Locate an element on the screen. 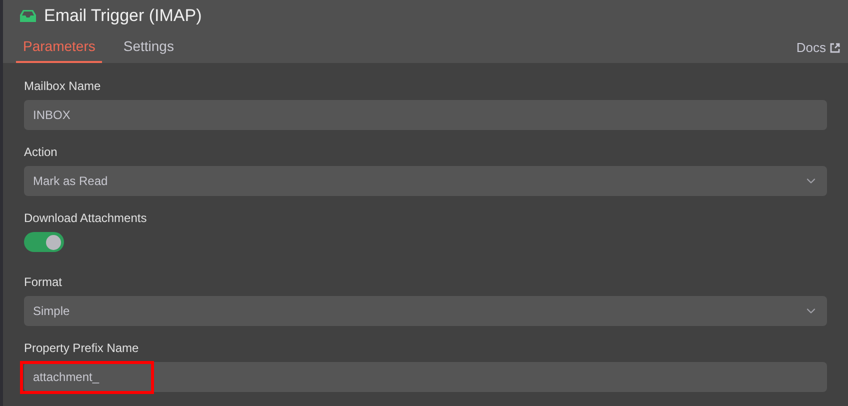  inbox-icon is located at coordinates (28, 16).